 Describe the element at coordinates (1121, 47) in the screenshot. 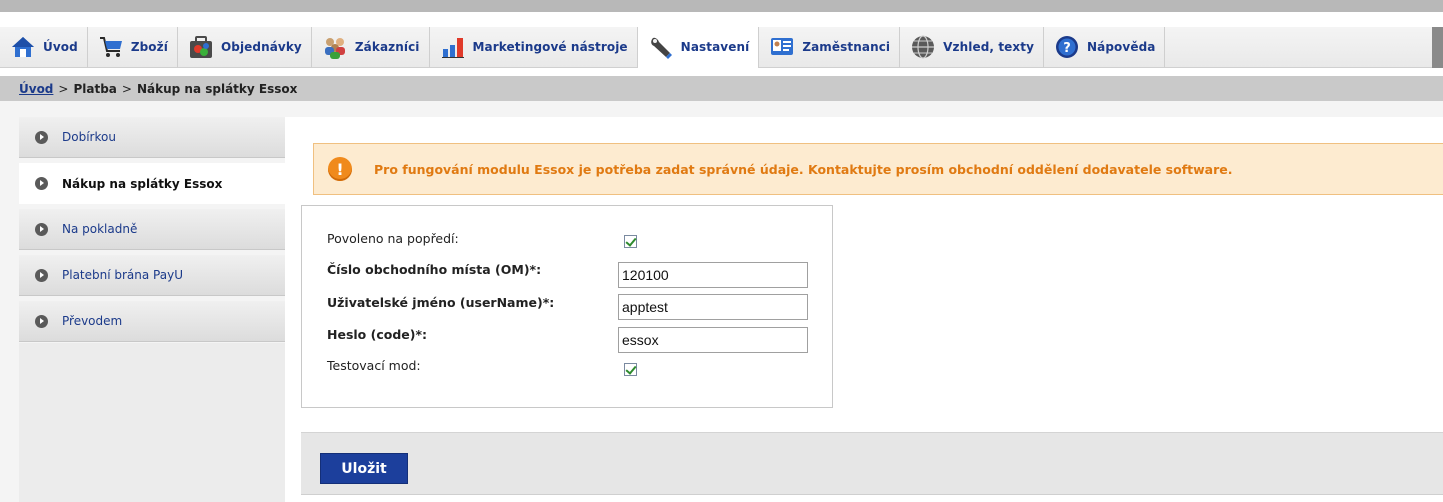

I see `nav-label: Nápověda` at that location.